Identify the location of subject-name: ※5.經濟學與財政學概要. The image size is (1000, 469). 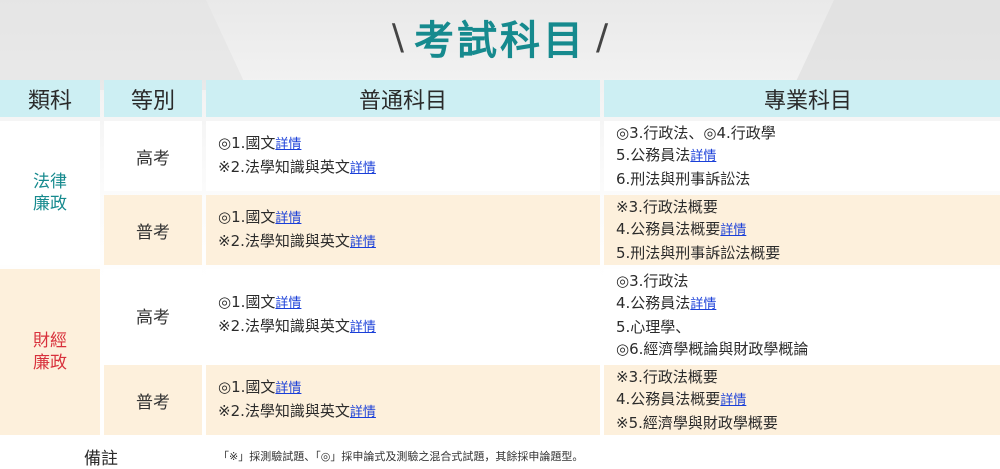
(697, 423).